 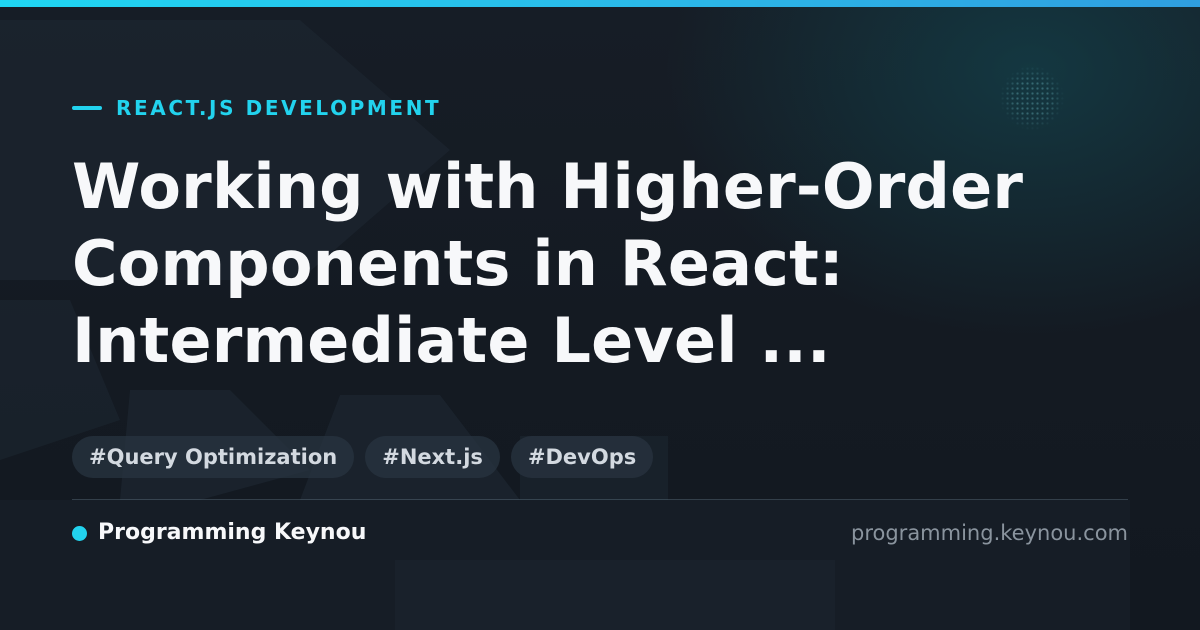 What do you see at coordinates (989, 533) in the screenshot?
I see `site-domain: programming.keynou.com` at bounding box center [989, 533].